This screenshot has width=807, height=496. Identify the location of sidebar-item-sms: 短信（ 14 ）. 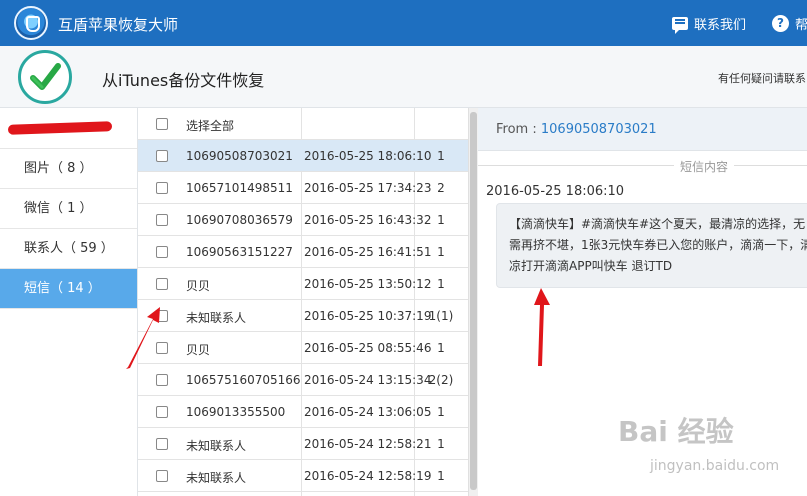
(68, 289).